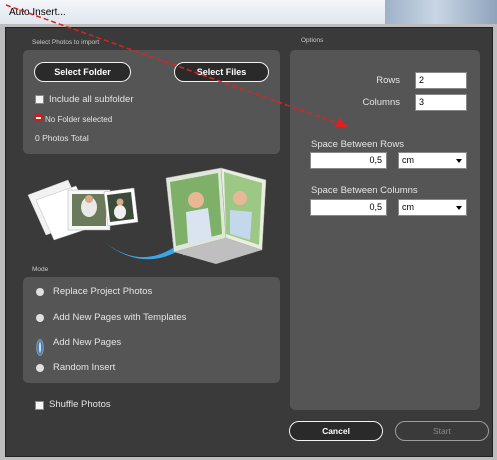 This screenshot has height=460, width=497. I want to click on space-rows-input: 0,5, so click(348, 160).